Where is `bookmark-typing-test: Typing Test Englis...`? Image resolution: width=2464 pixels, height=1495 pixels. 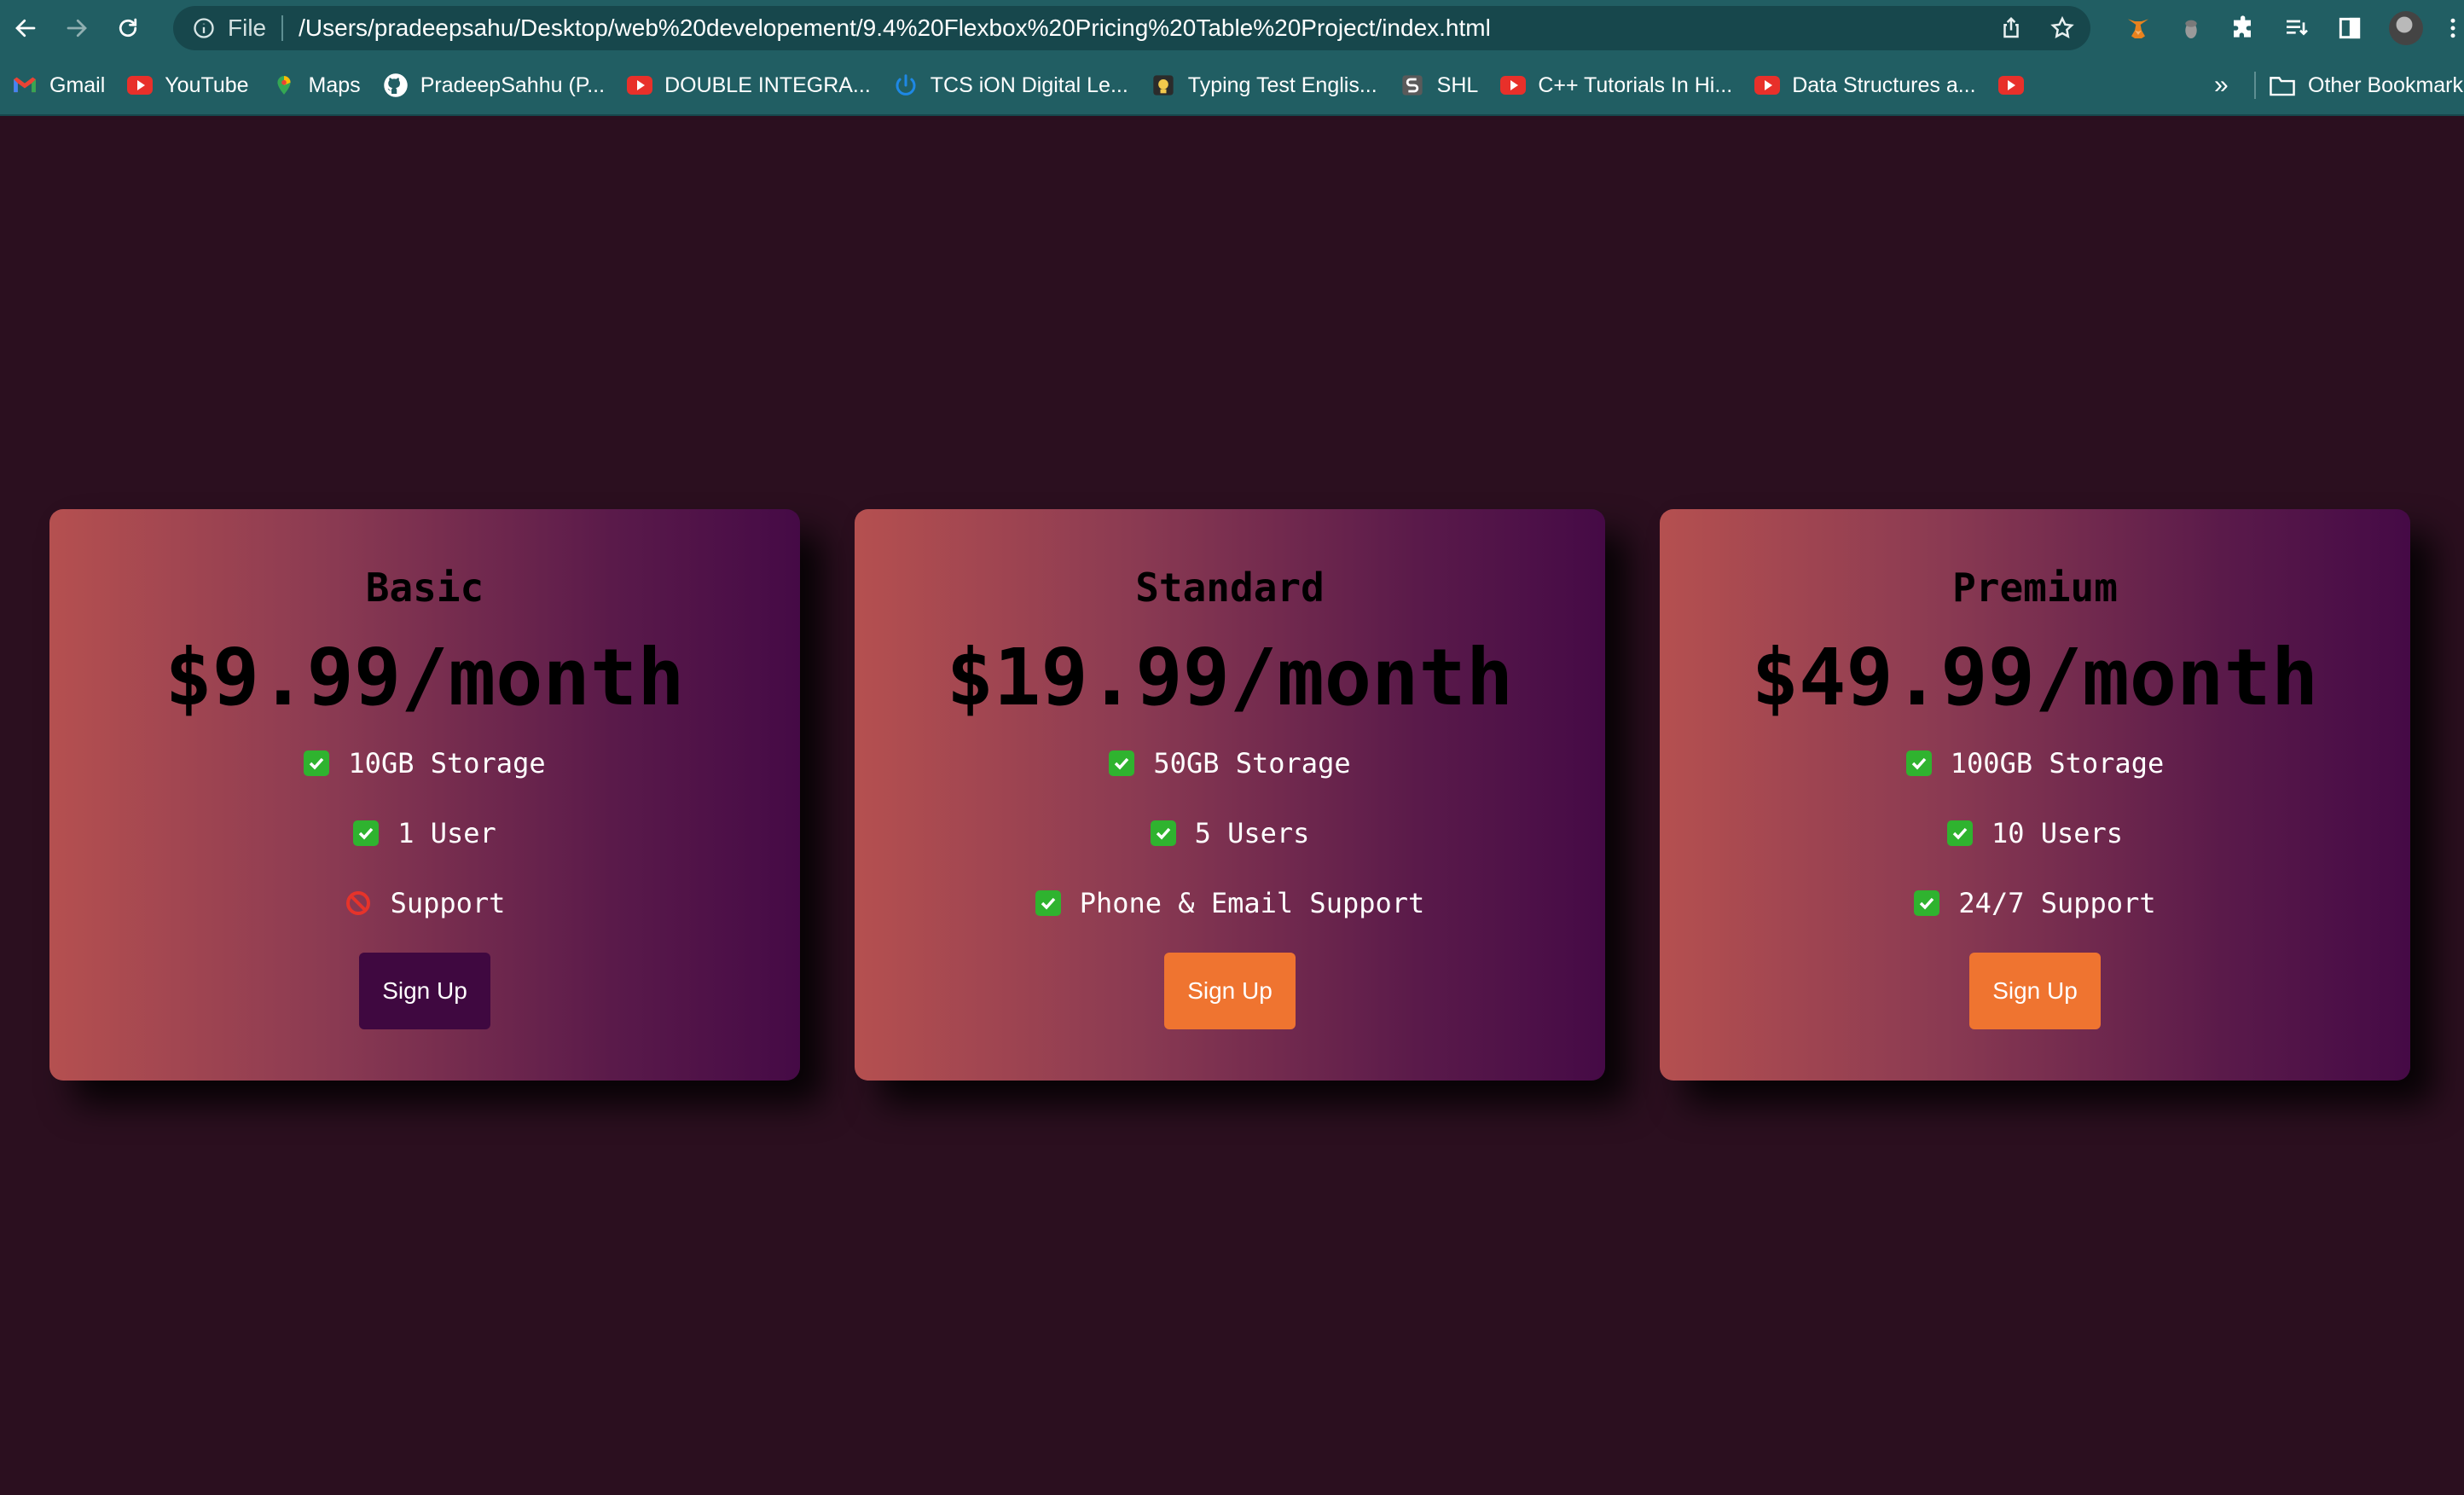 bookmark-typing-test: Typing Test Englis... is located at coordinates (1264, 85).